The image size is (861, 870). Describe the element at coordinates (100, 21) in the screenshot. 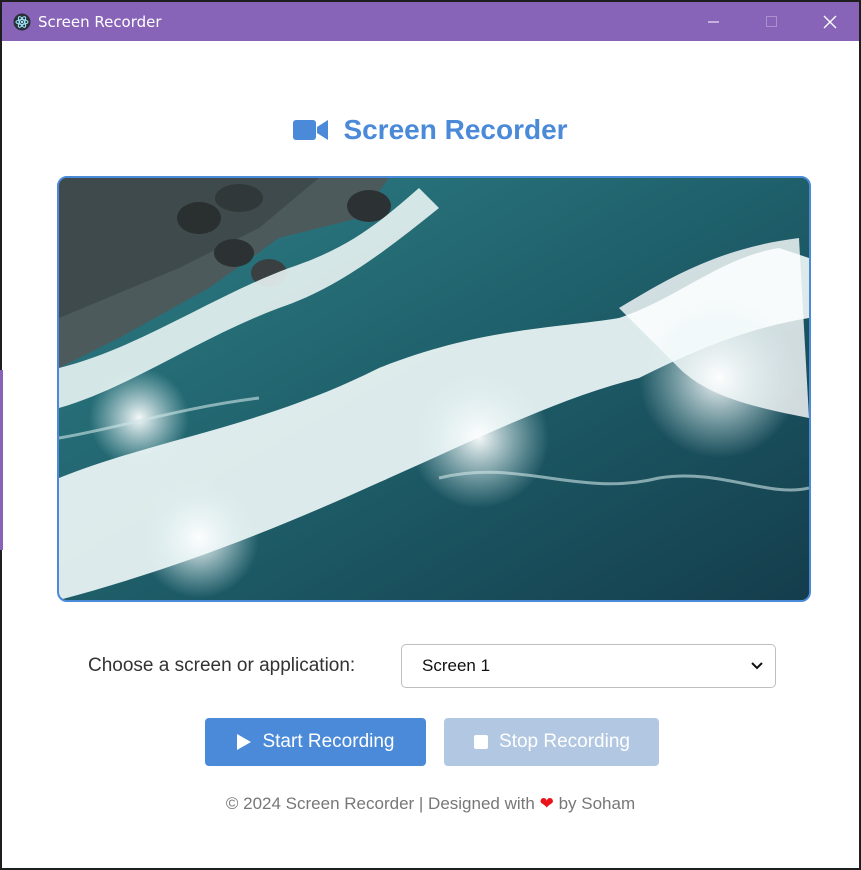

I see `window-title: Screen Recorder` at that location.